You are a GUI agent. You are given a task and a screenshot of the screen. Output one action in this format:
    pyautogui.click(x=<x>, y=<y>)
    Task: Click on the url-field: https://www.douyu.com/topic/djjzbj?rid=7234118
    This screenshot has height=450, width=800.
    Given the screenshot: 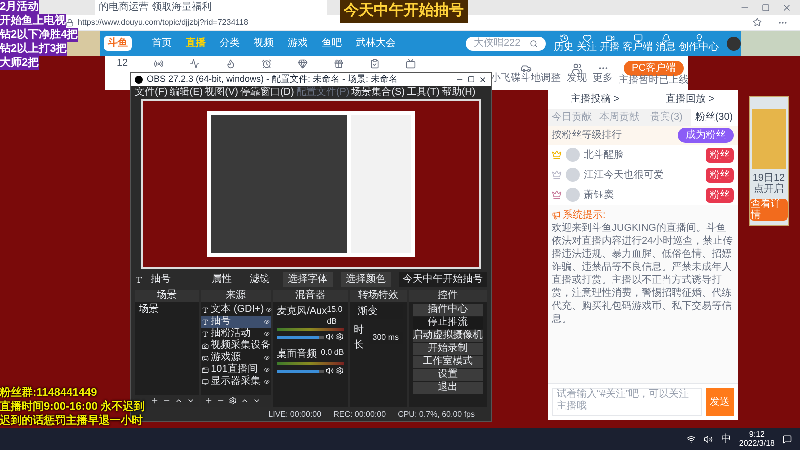 What is the action you would take?
    pyautogui.click(x=163, y=22)
    